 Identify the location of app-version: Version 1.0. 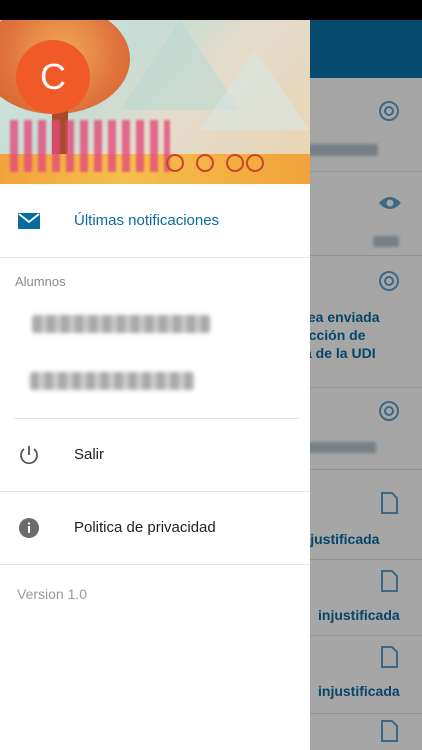
(52, 594).